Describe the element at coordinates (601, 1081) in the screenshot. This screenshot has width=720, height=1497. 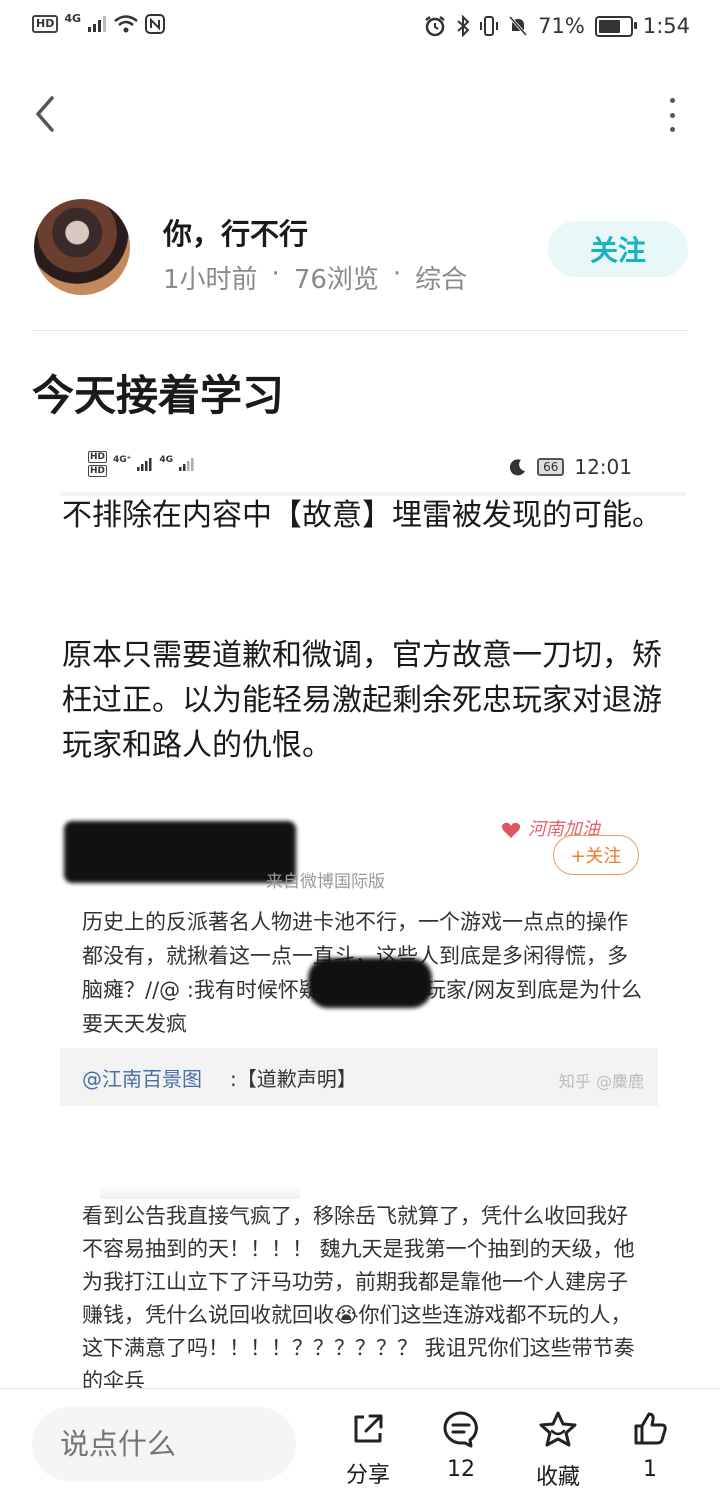
I see `zhihu-watermark: 知乎 @麋鹿` at that location.